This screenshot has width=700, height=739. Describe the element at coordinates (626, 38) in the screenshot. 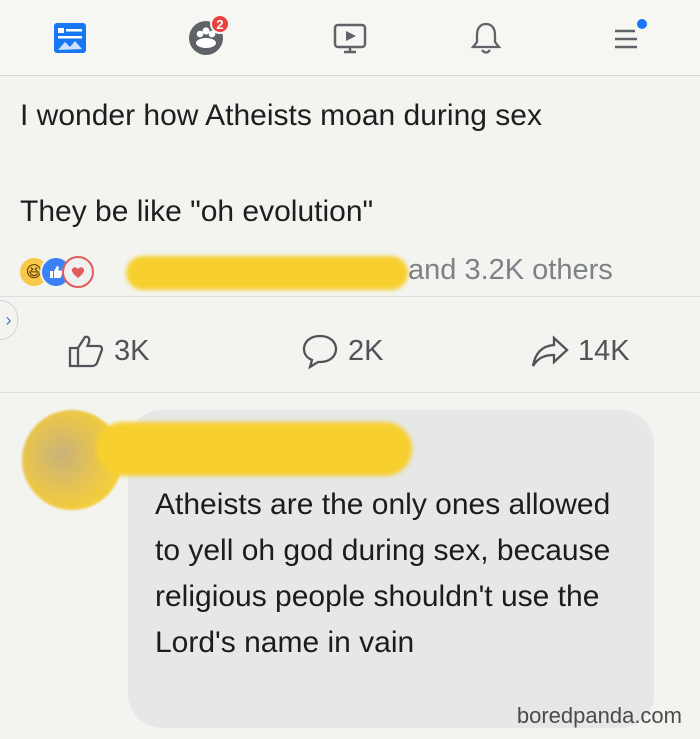

I see `menu-icon` at that location.